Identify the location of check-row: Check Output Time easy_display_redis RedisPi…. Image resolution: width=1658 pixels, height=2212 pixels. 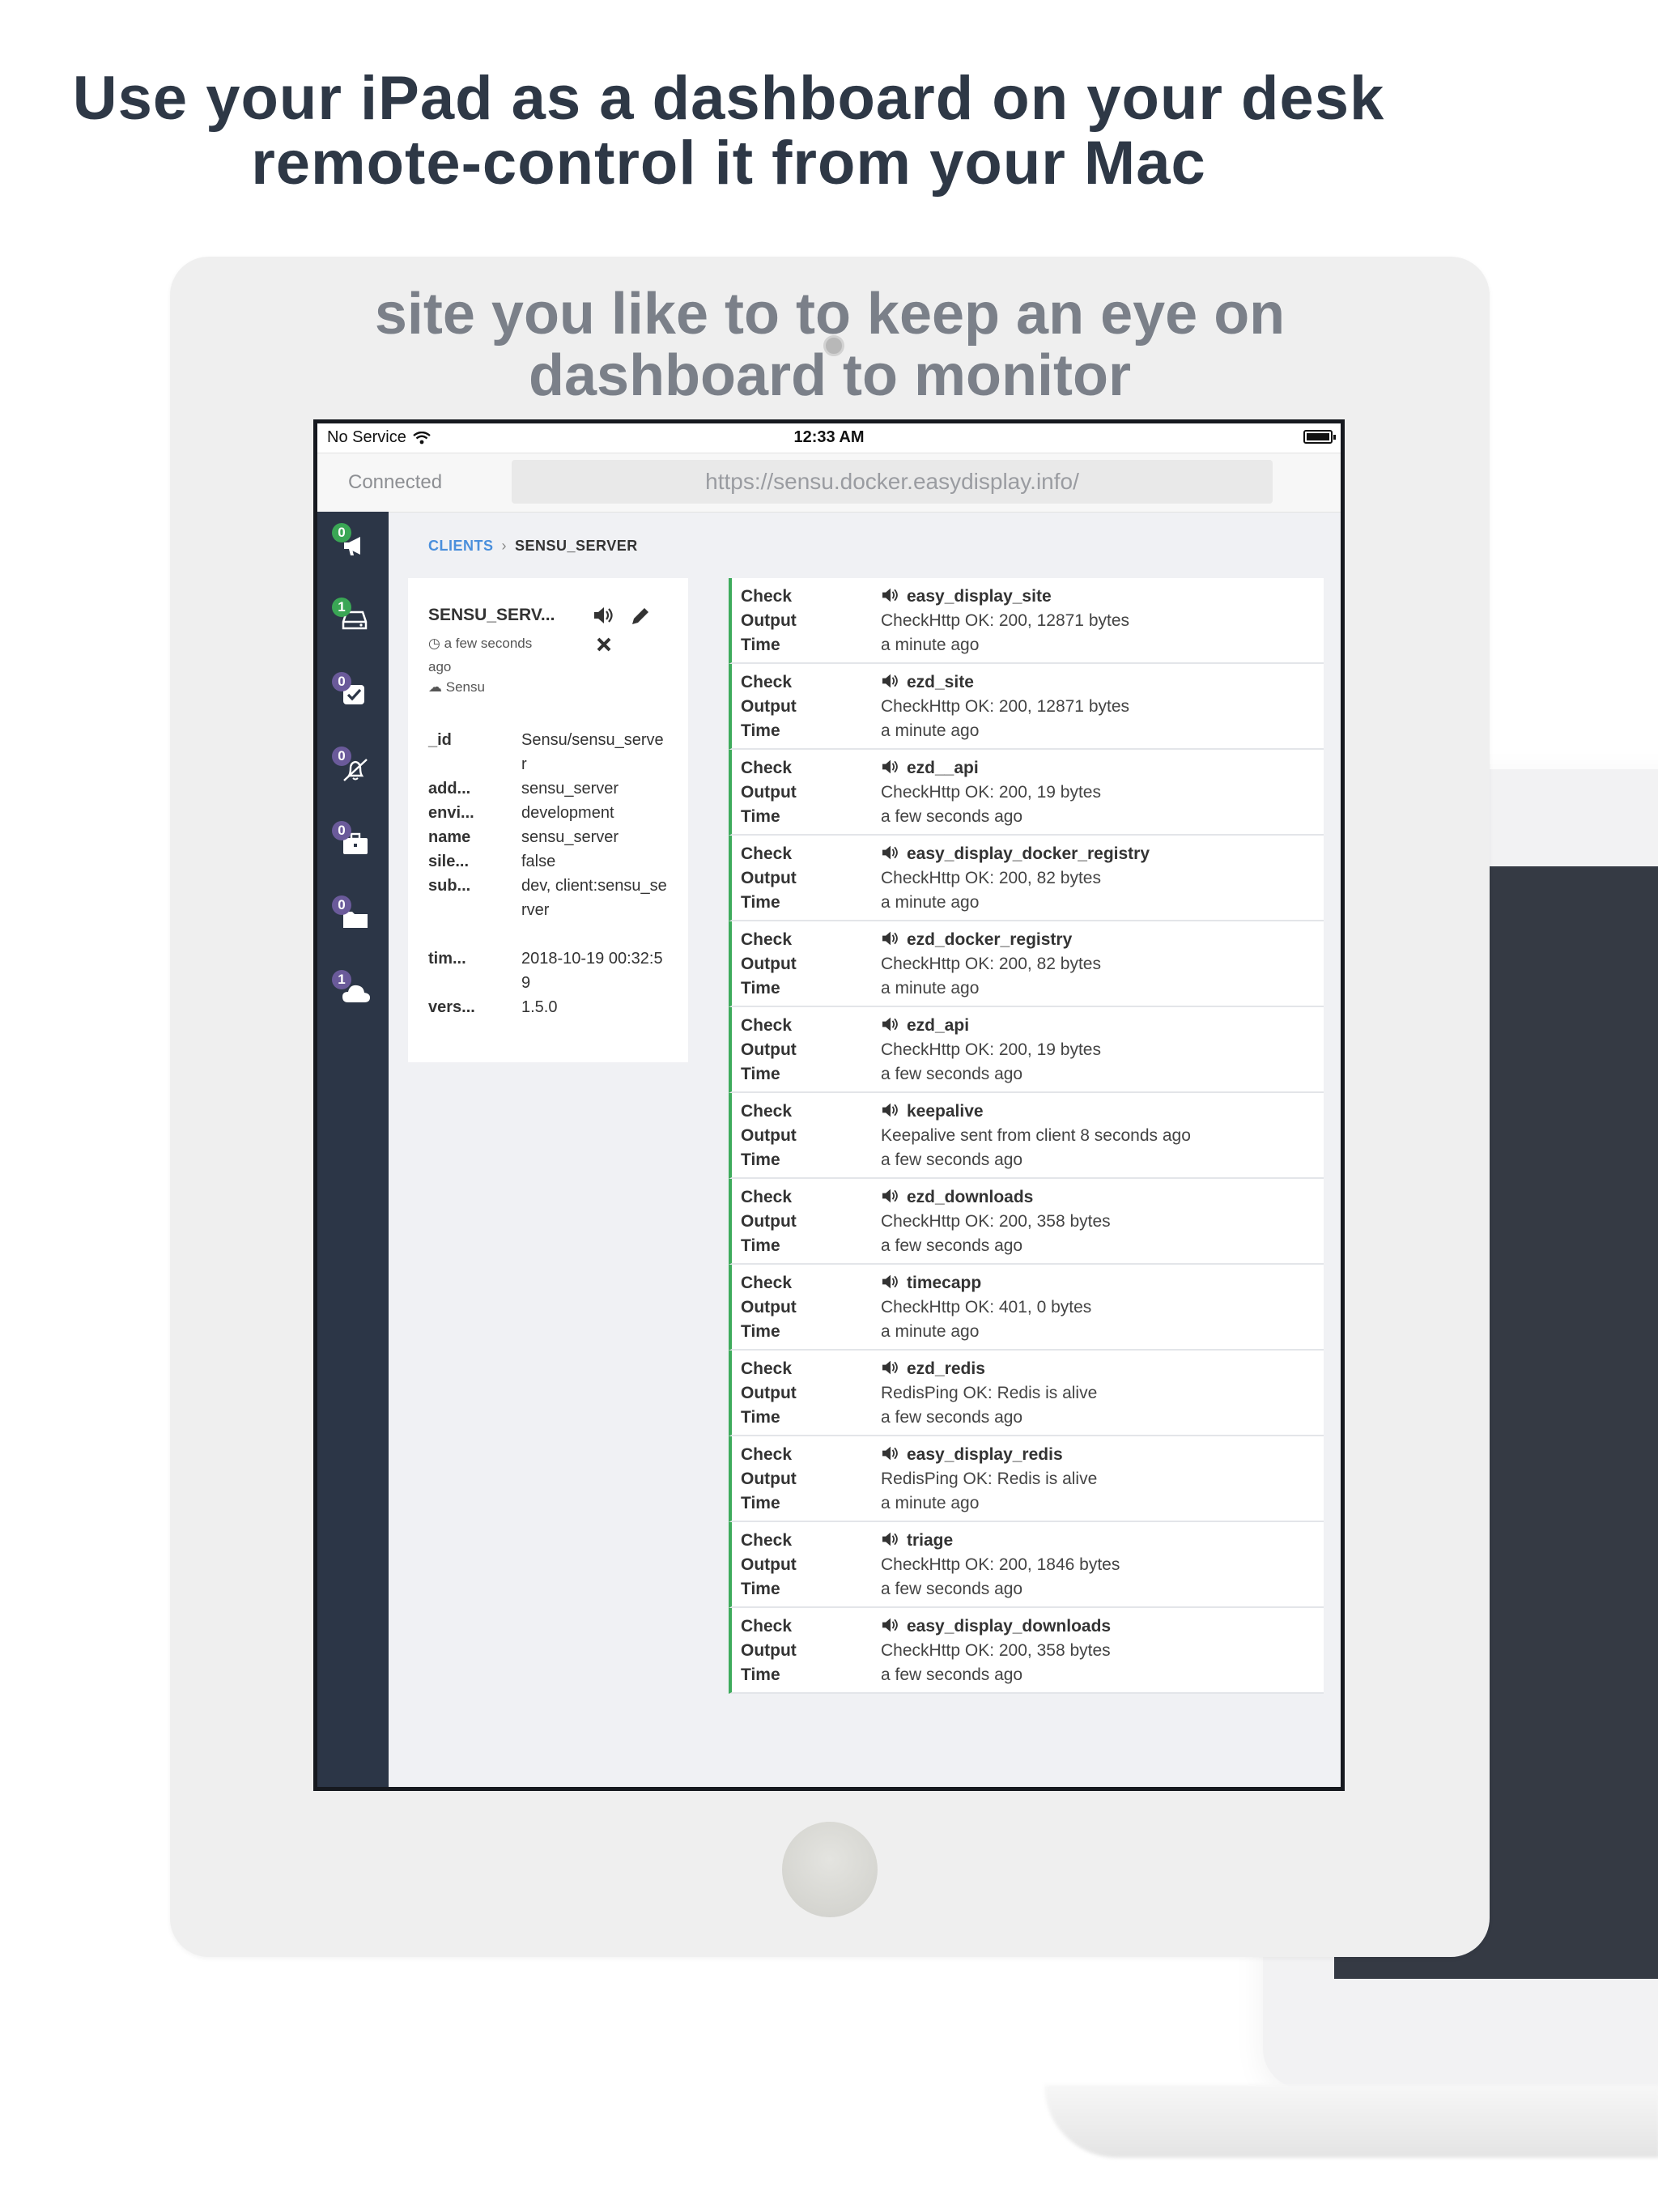
(1026, 1479).